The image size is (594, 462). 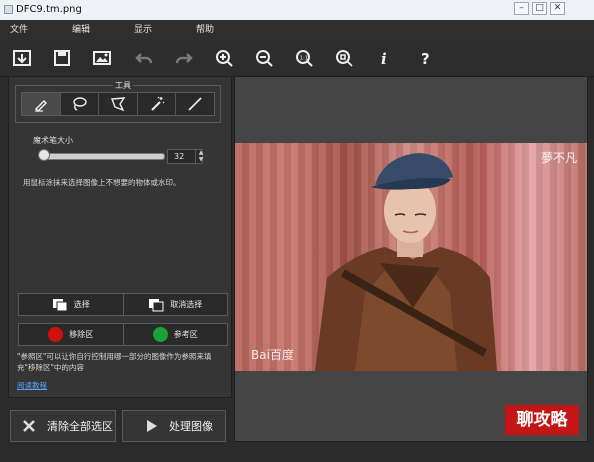 What do you see at coordinates (542, 420) in the screenshot?
I see `corner-logo: 聊攻略` at bounding box center [542, 420].